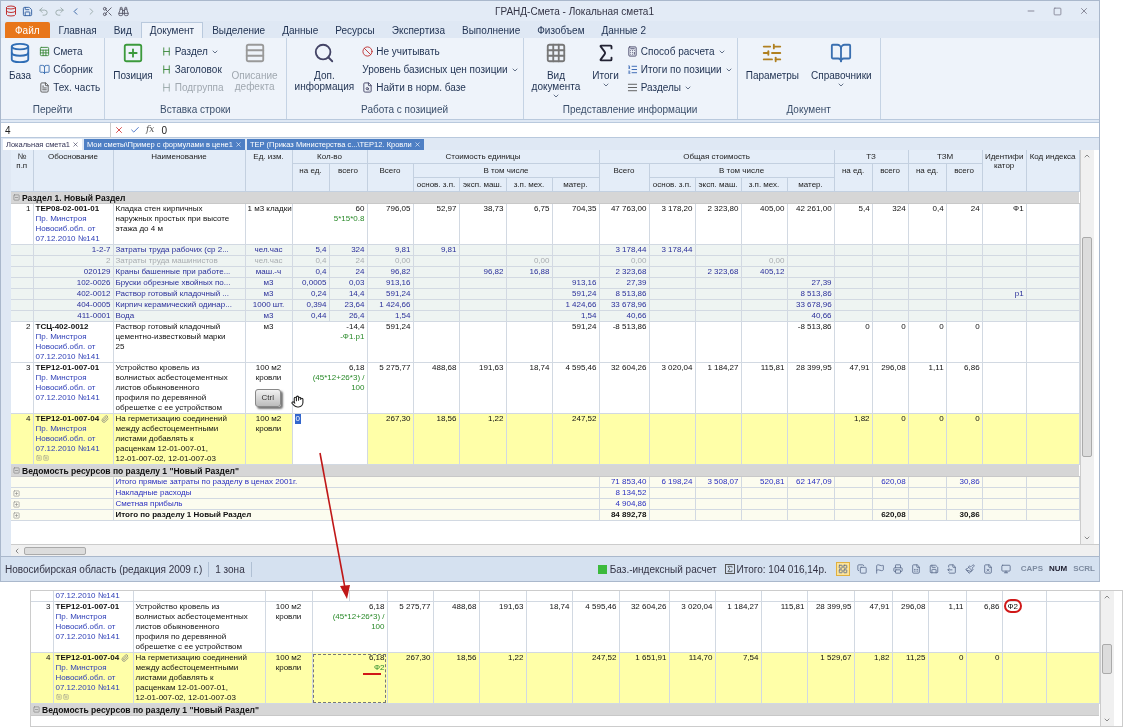 Image resolution: width=1123 pixels, height=727 pixels. What do you see at coordinates (440, 69) in the screenshot?
I see `ribbon-button: Уровень базисных цен позиции` at bounding box center [440, 69].